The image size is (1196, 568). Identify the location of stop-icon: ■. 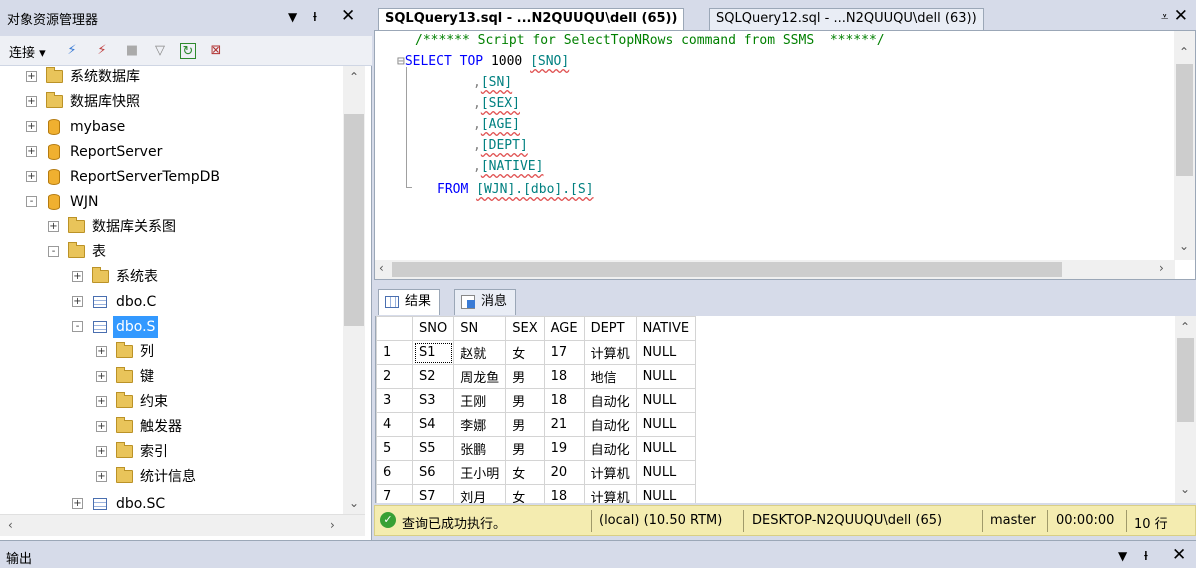
(132, 51).